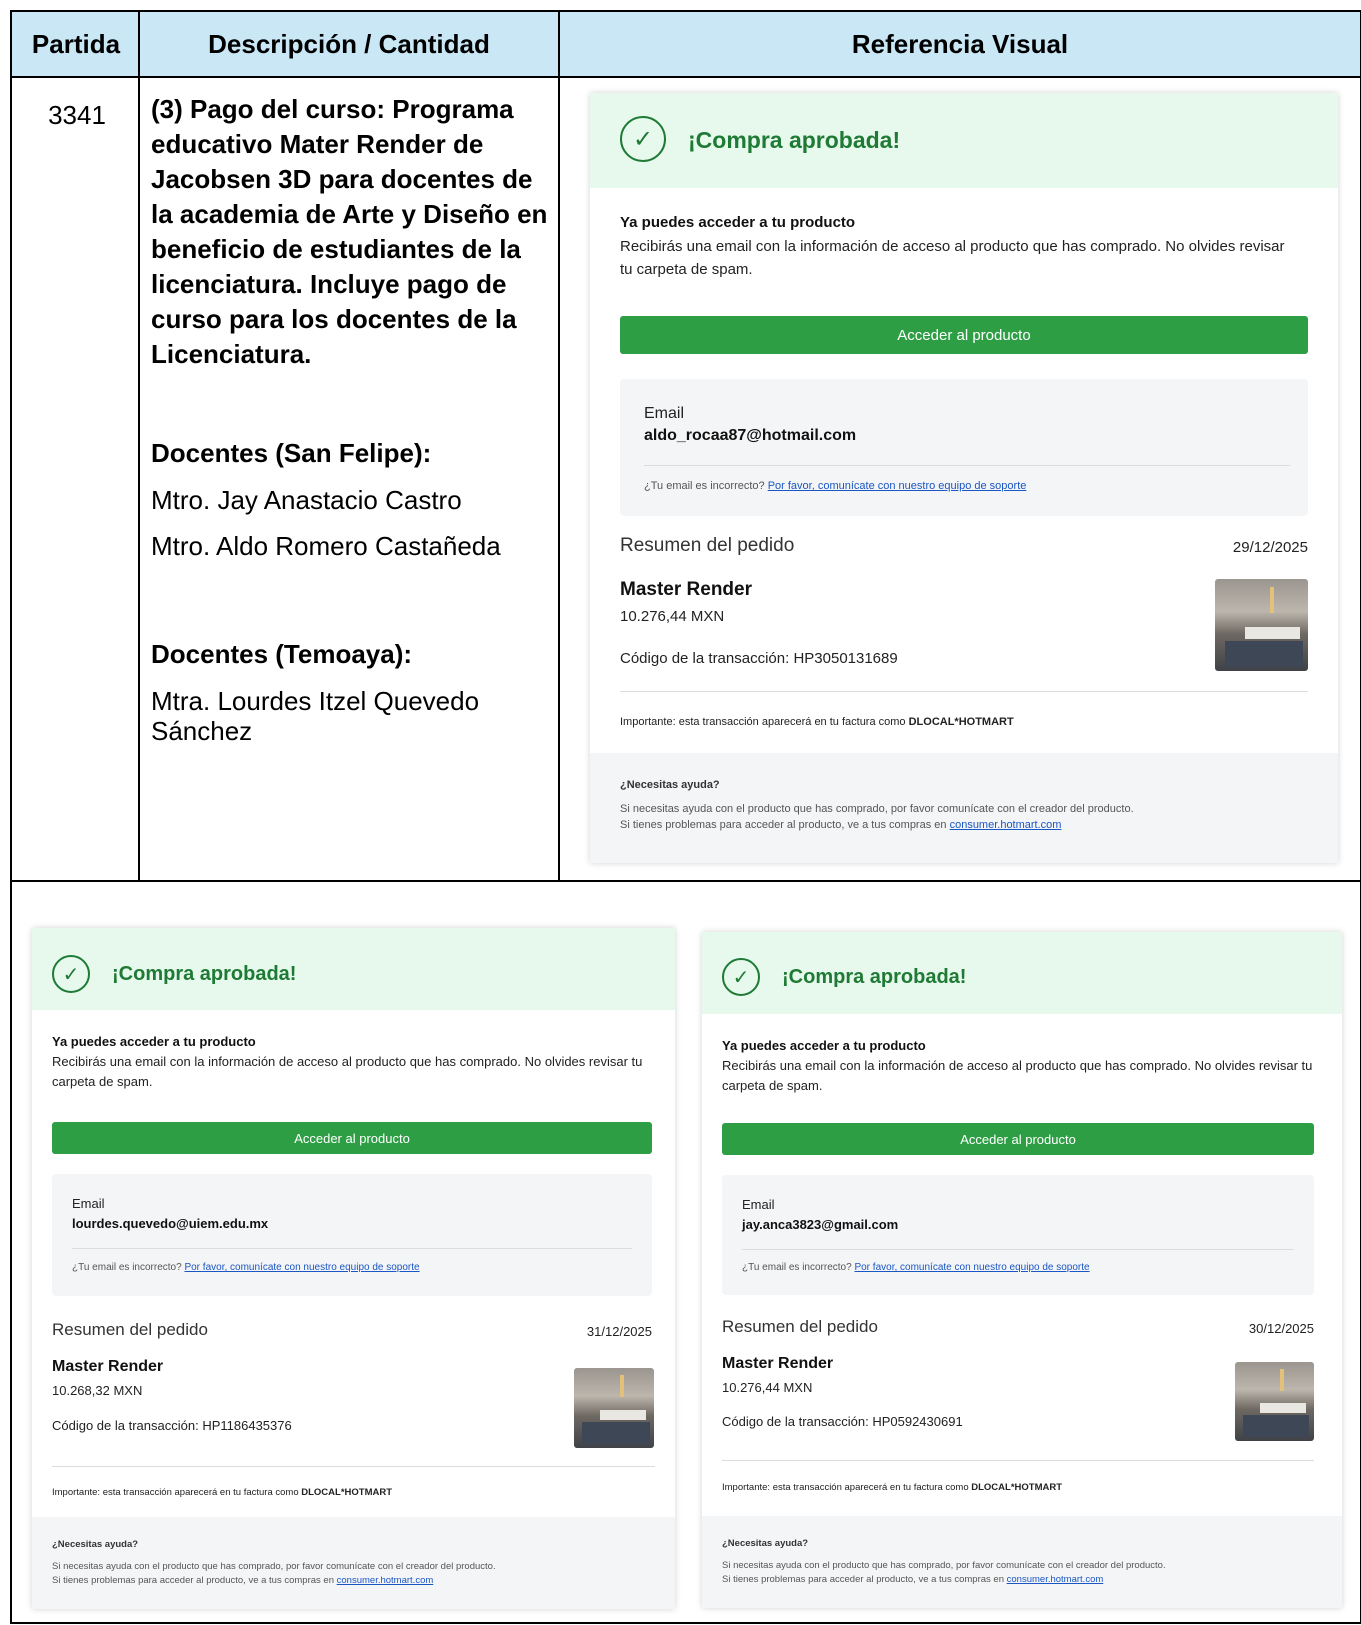 This screenshot has height=1625, width=1361. I want to click on header-referencia: Referencia Visual, so click(960, 43).